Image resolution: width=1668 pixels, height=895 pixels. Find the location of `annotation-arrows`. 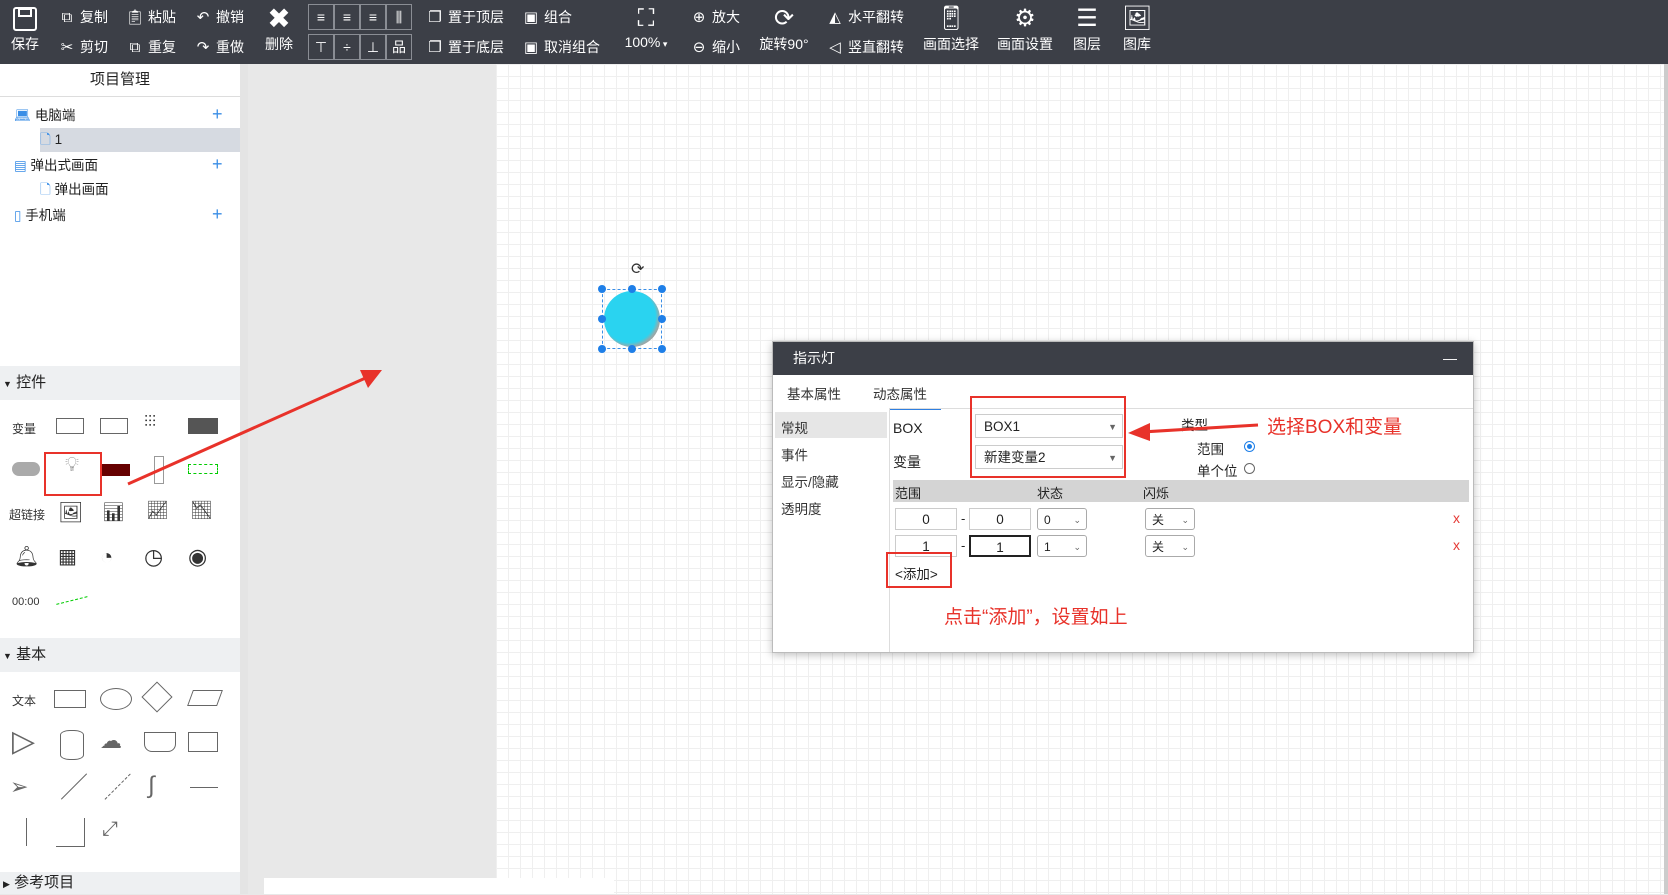

annotation-arrows is located at coordinates (693, 428).